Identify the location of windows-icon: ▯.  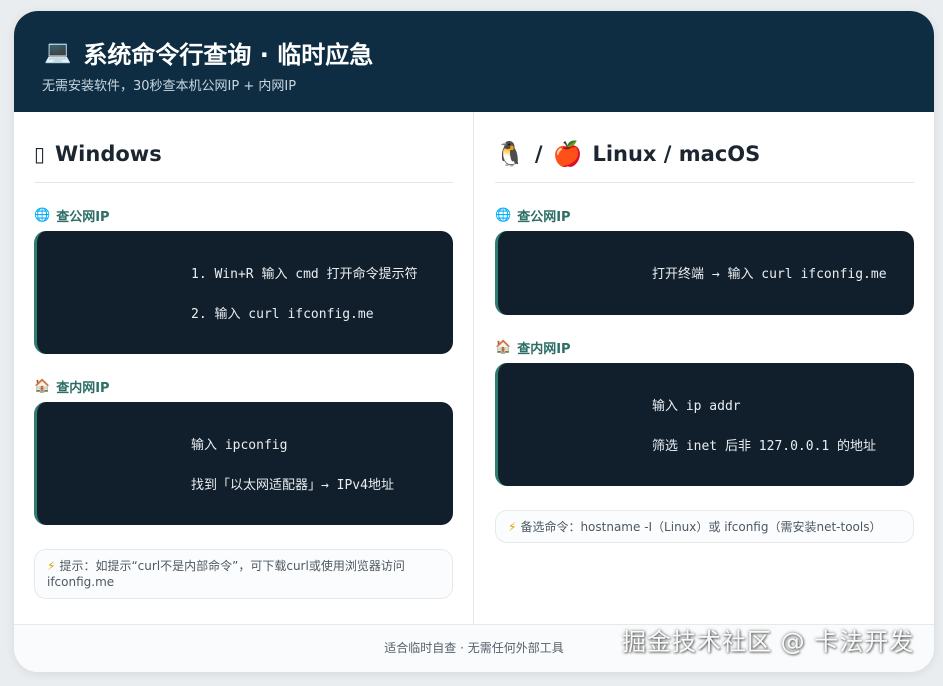
(40, 154).